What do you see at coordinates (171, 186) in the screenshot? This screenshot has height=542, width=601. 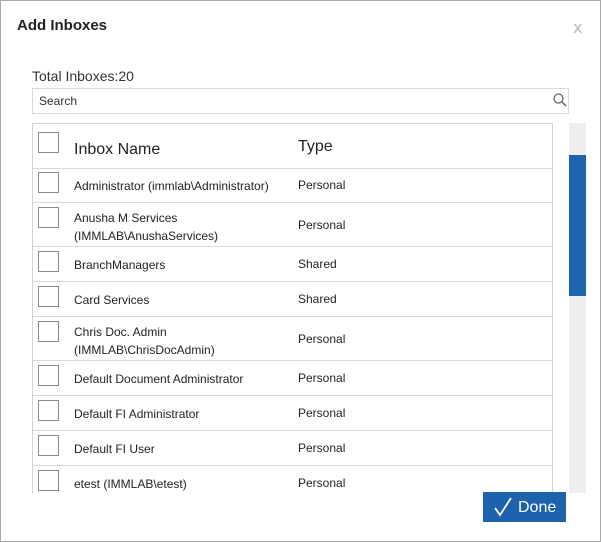 I see `inbox-name-cell: Administrator (immlab\Administrator)` at bounding box center [171, 186].